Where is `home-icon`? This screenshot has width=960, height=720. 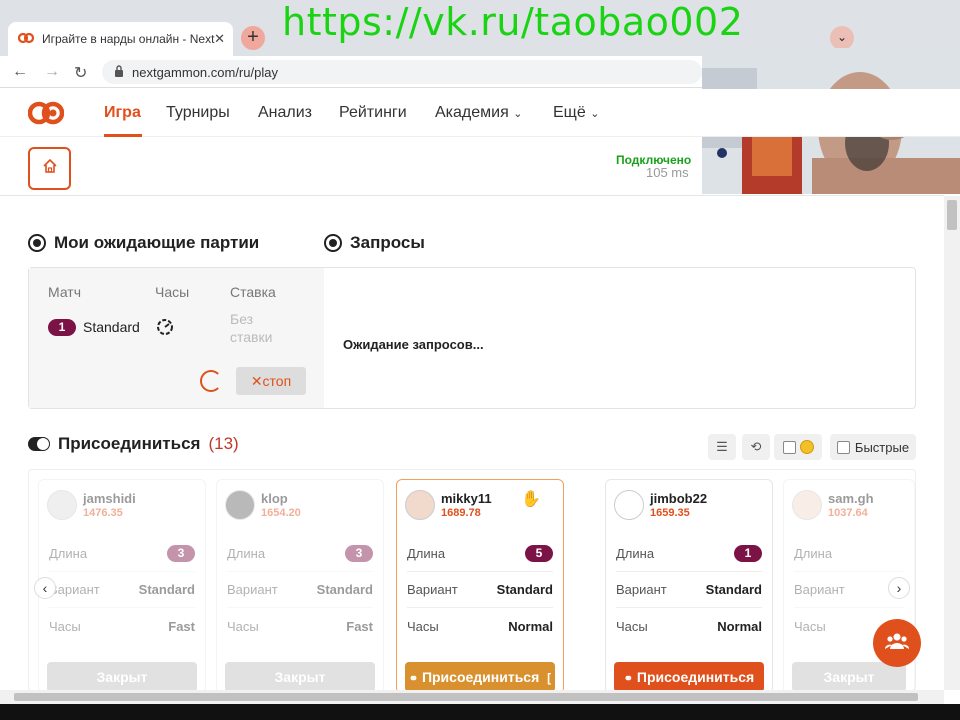 home-icon is located at coordinates (50, 168).